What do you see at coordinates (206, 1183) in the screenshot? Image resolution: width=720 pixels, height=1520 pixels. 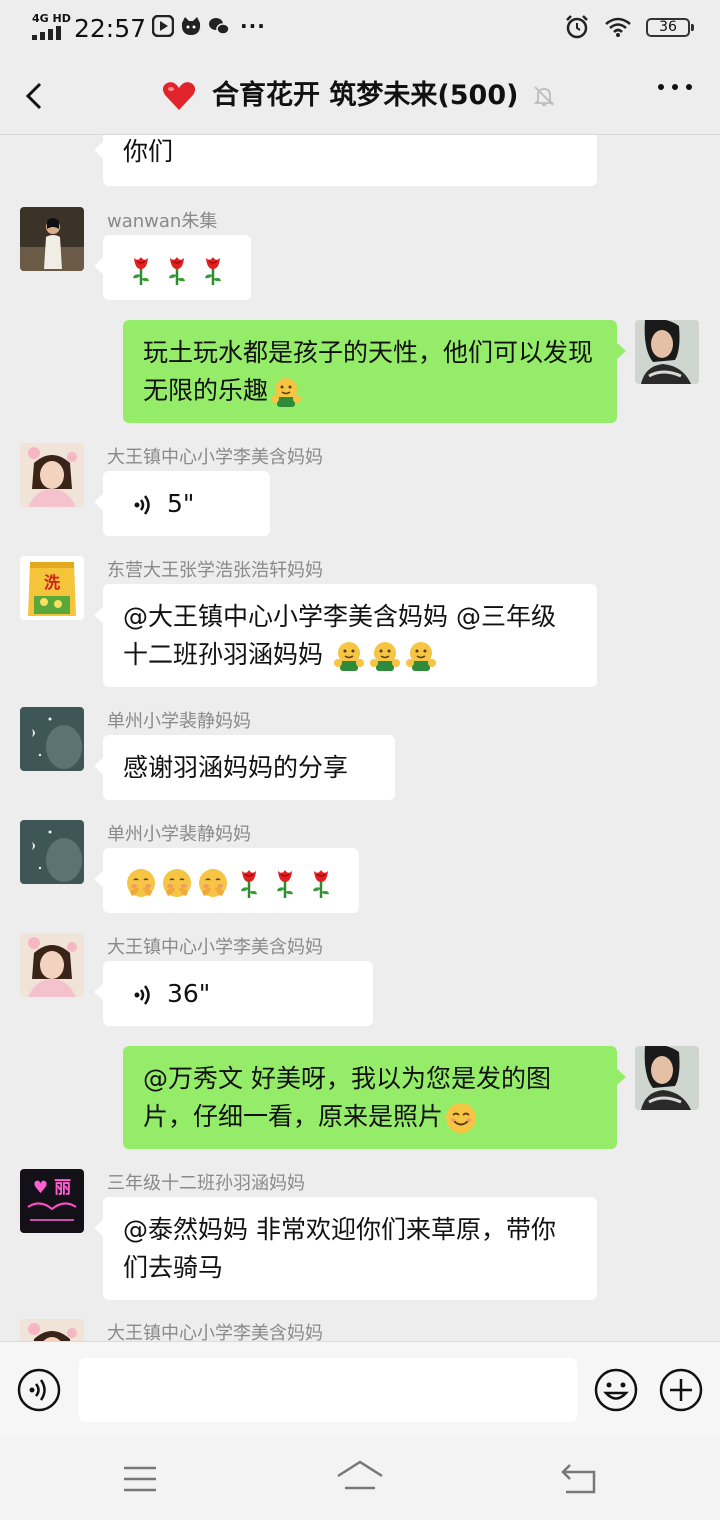 I see `sender-name: 三年级十二班孙羽涵妈妈` at bounding box center [206, 1183].